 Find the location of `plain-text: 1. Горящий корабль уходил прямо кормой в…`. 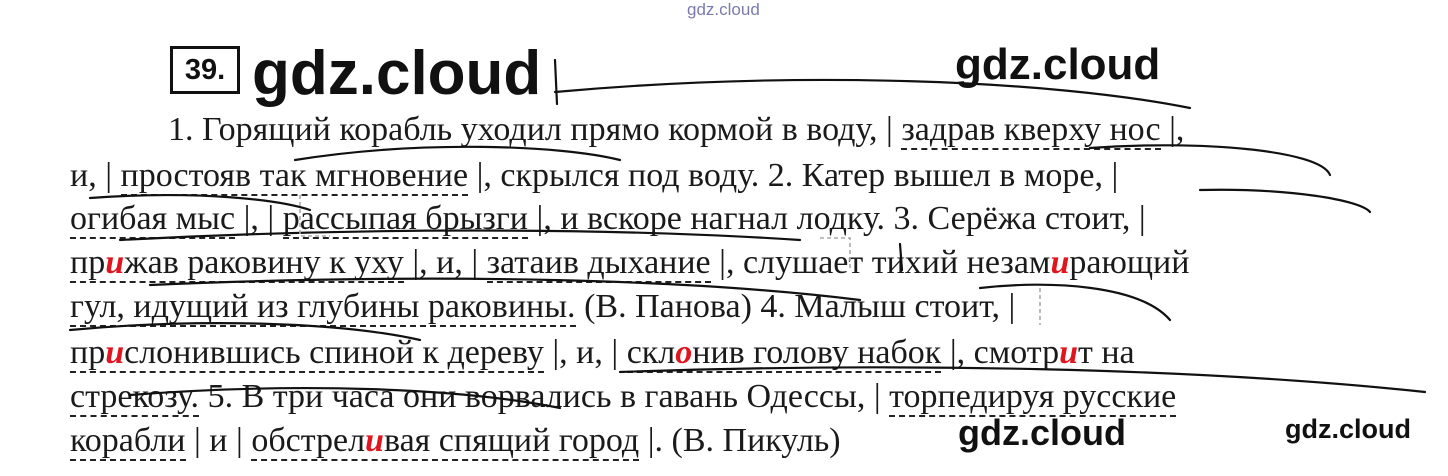

plain-text: 1. Горящий корабль уходил прямо кормой в… is located at coordinates (535, 129).